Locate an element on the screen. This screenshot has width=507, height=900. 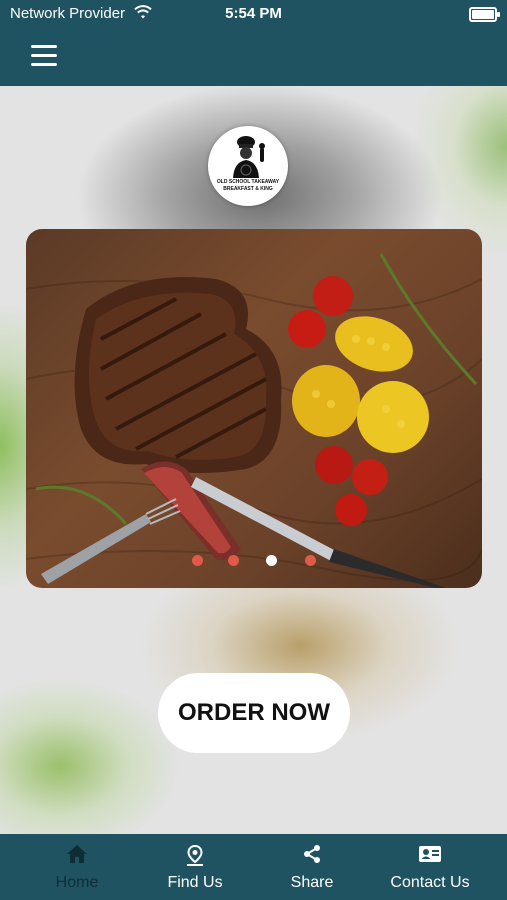
nav-home: Home is located at coordinates (77, 867).